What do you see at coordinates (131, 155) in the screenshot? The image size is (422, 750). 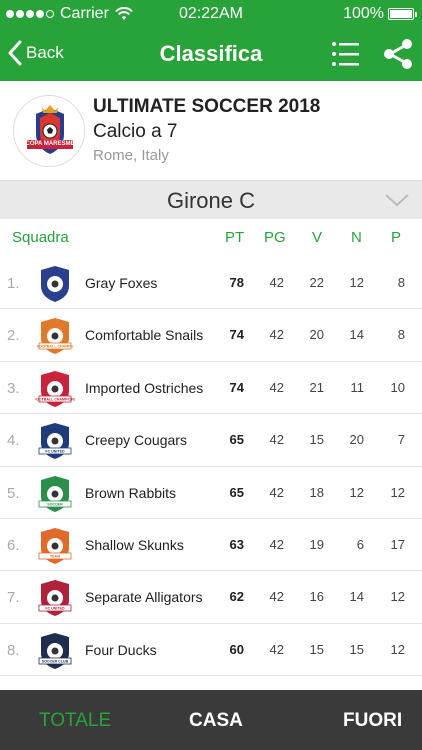 I see `tournament-location: Rome, Italy` at bounding box center [131, 155].